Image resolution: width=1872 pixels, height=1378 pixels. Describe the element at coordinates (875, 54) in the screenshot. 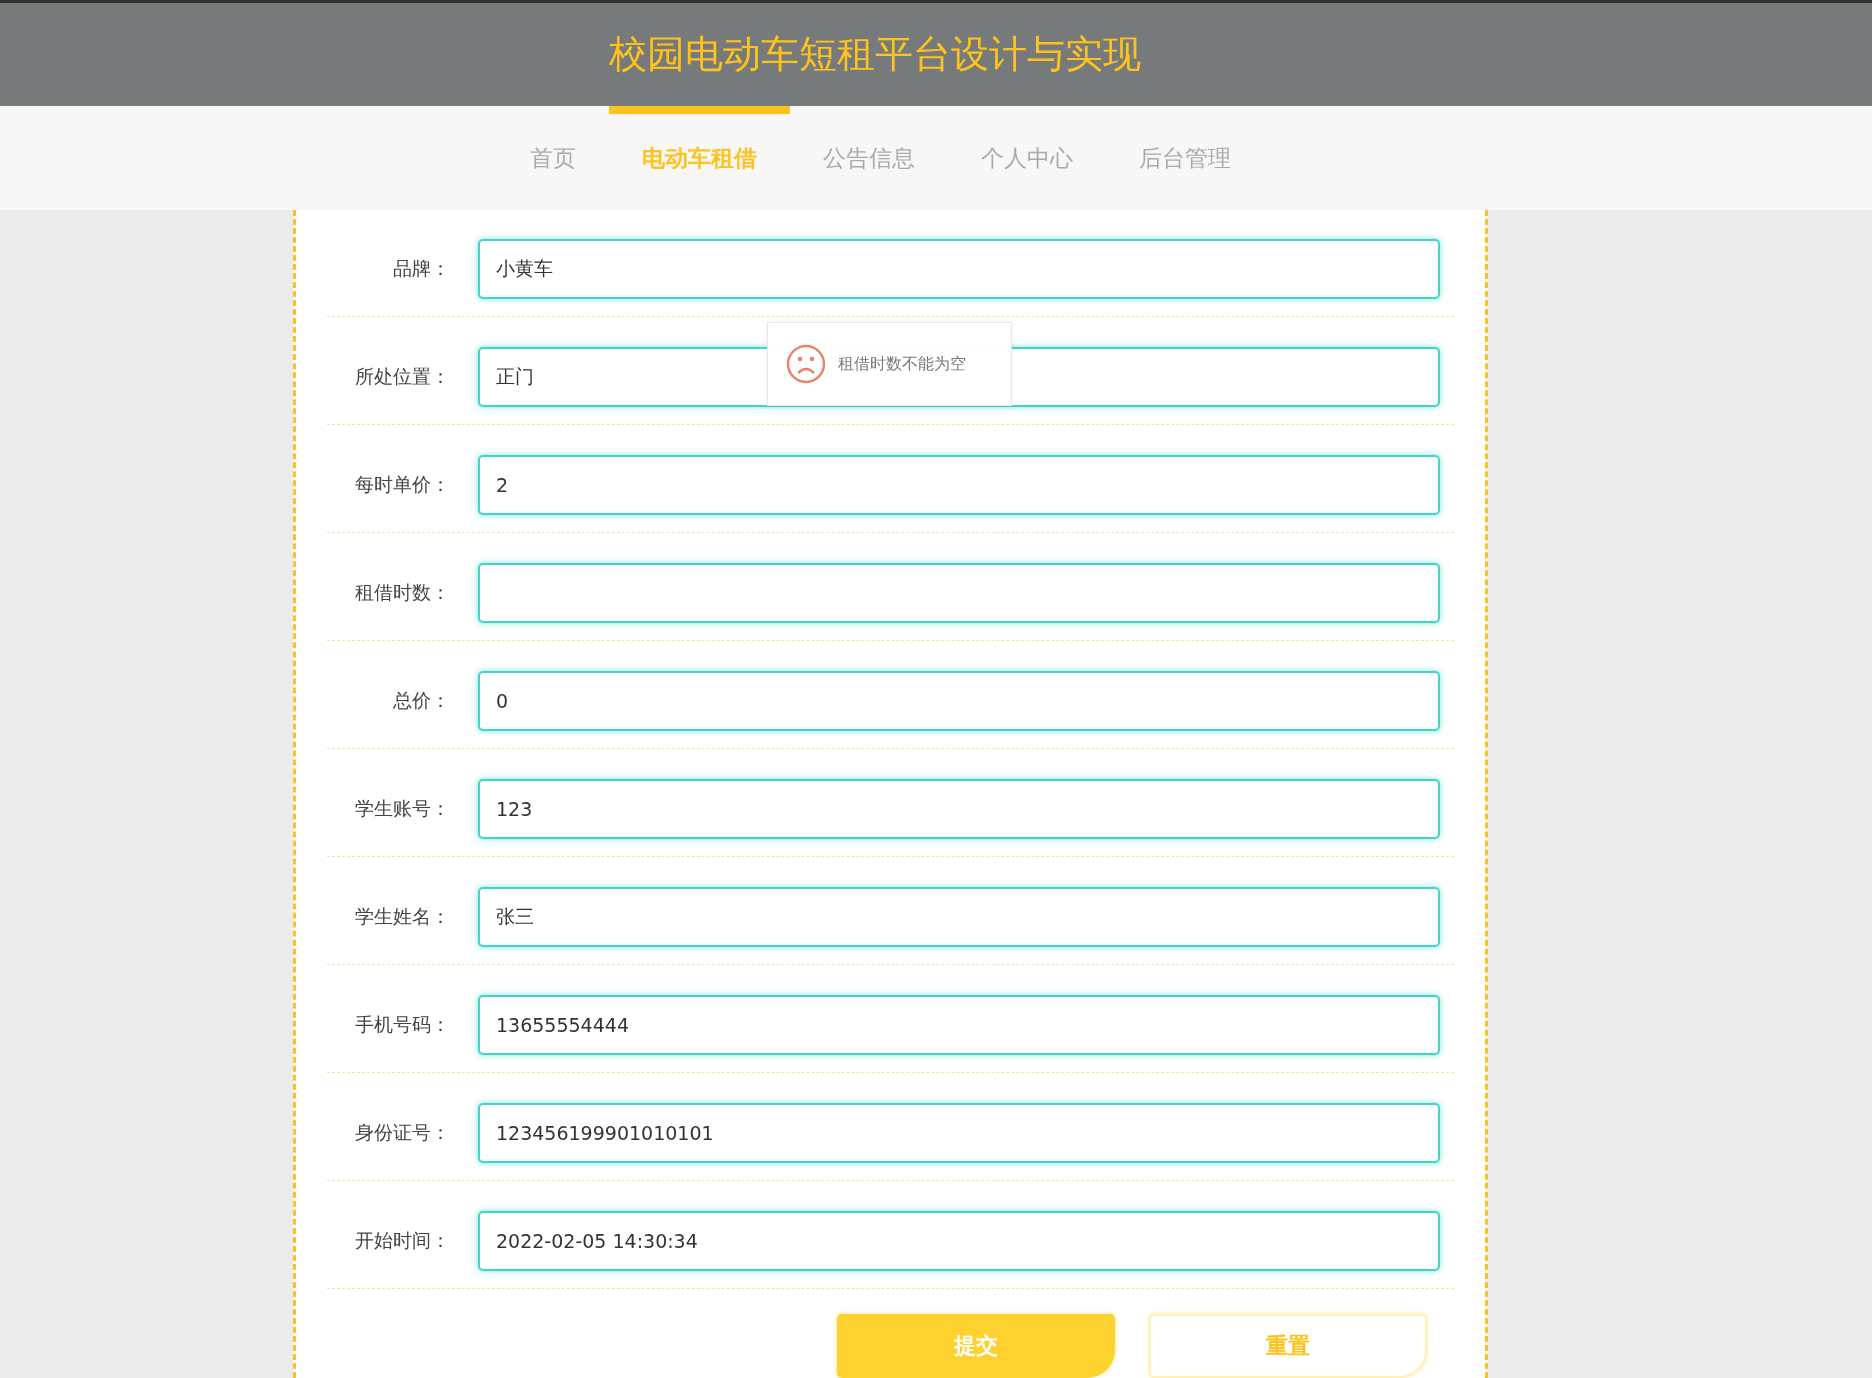

I see `site-title: 校园电动车短租平台设计与实现` at that location.